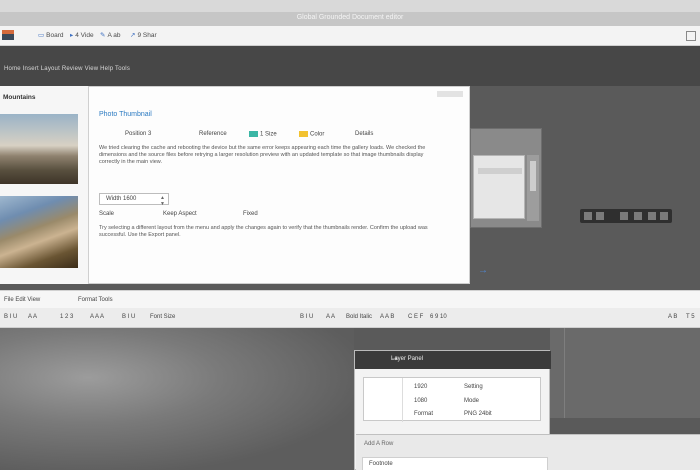  I want to click on layer-properties-box: 1920 Setting 1080 Mode Format PNG 24bit, so click(452, 399).